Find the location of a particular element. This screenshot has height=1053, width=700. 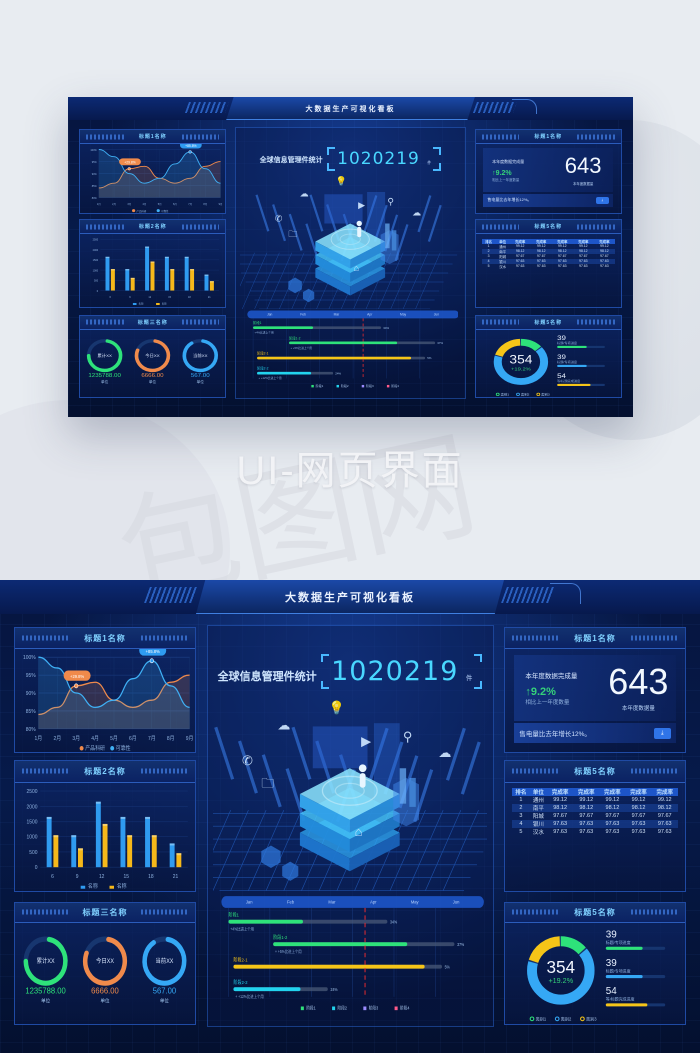

svg-text: 39 is located at coordinates (611, 963).